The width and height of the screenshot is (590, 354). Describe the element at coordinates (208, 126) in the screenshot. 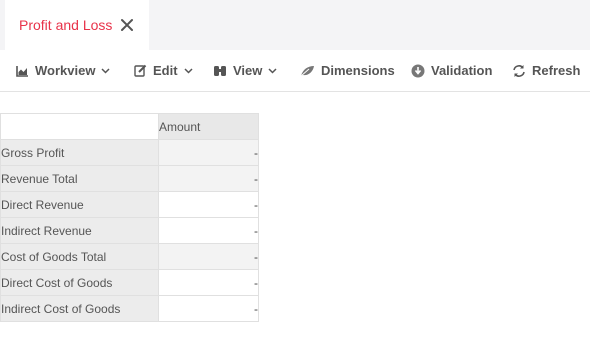

I see `column-header-amount: Amount` at that location.